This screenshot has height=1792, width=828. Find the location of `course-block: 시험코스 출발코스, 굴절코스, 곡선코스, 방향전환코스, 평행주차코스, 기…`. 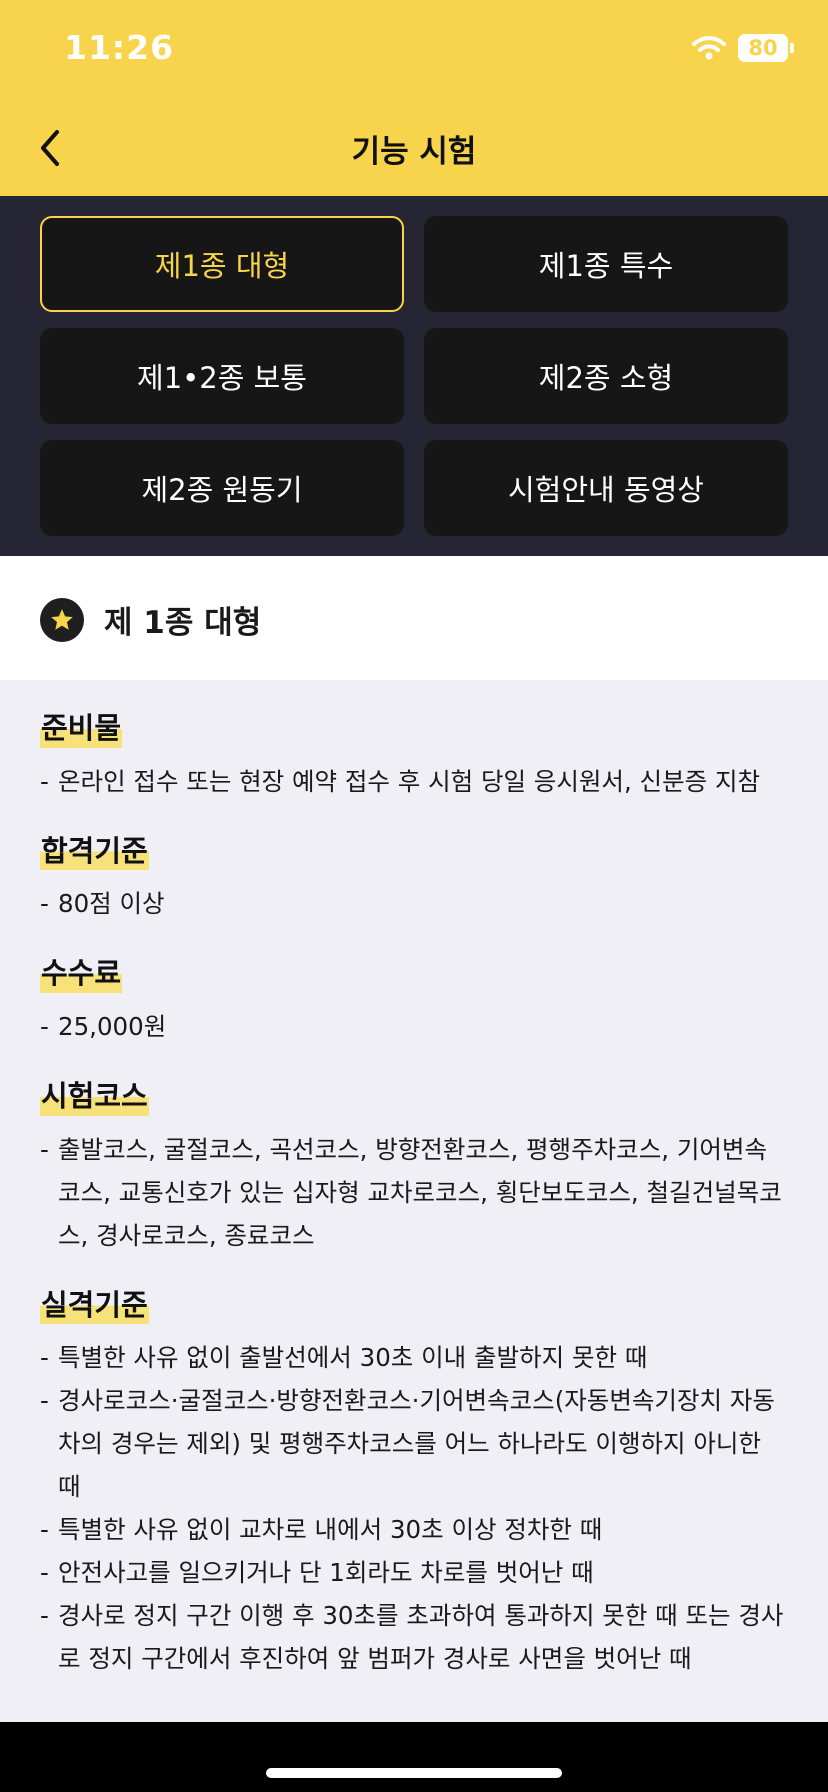

course-block: 시험코스 출발코스, 굴절코스, 곡선코스, 방향전환코스, 평행주차코스, 기… is located at coordinates (414, 1167).